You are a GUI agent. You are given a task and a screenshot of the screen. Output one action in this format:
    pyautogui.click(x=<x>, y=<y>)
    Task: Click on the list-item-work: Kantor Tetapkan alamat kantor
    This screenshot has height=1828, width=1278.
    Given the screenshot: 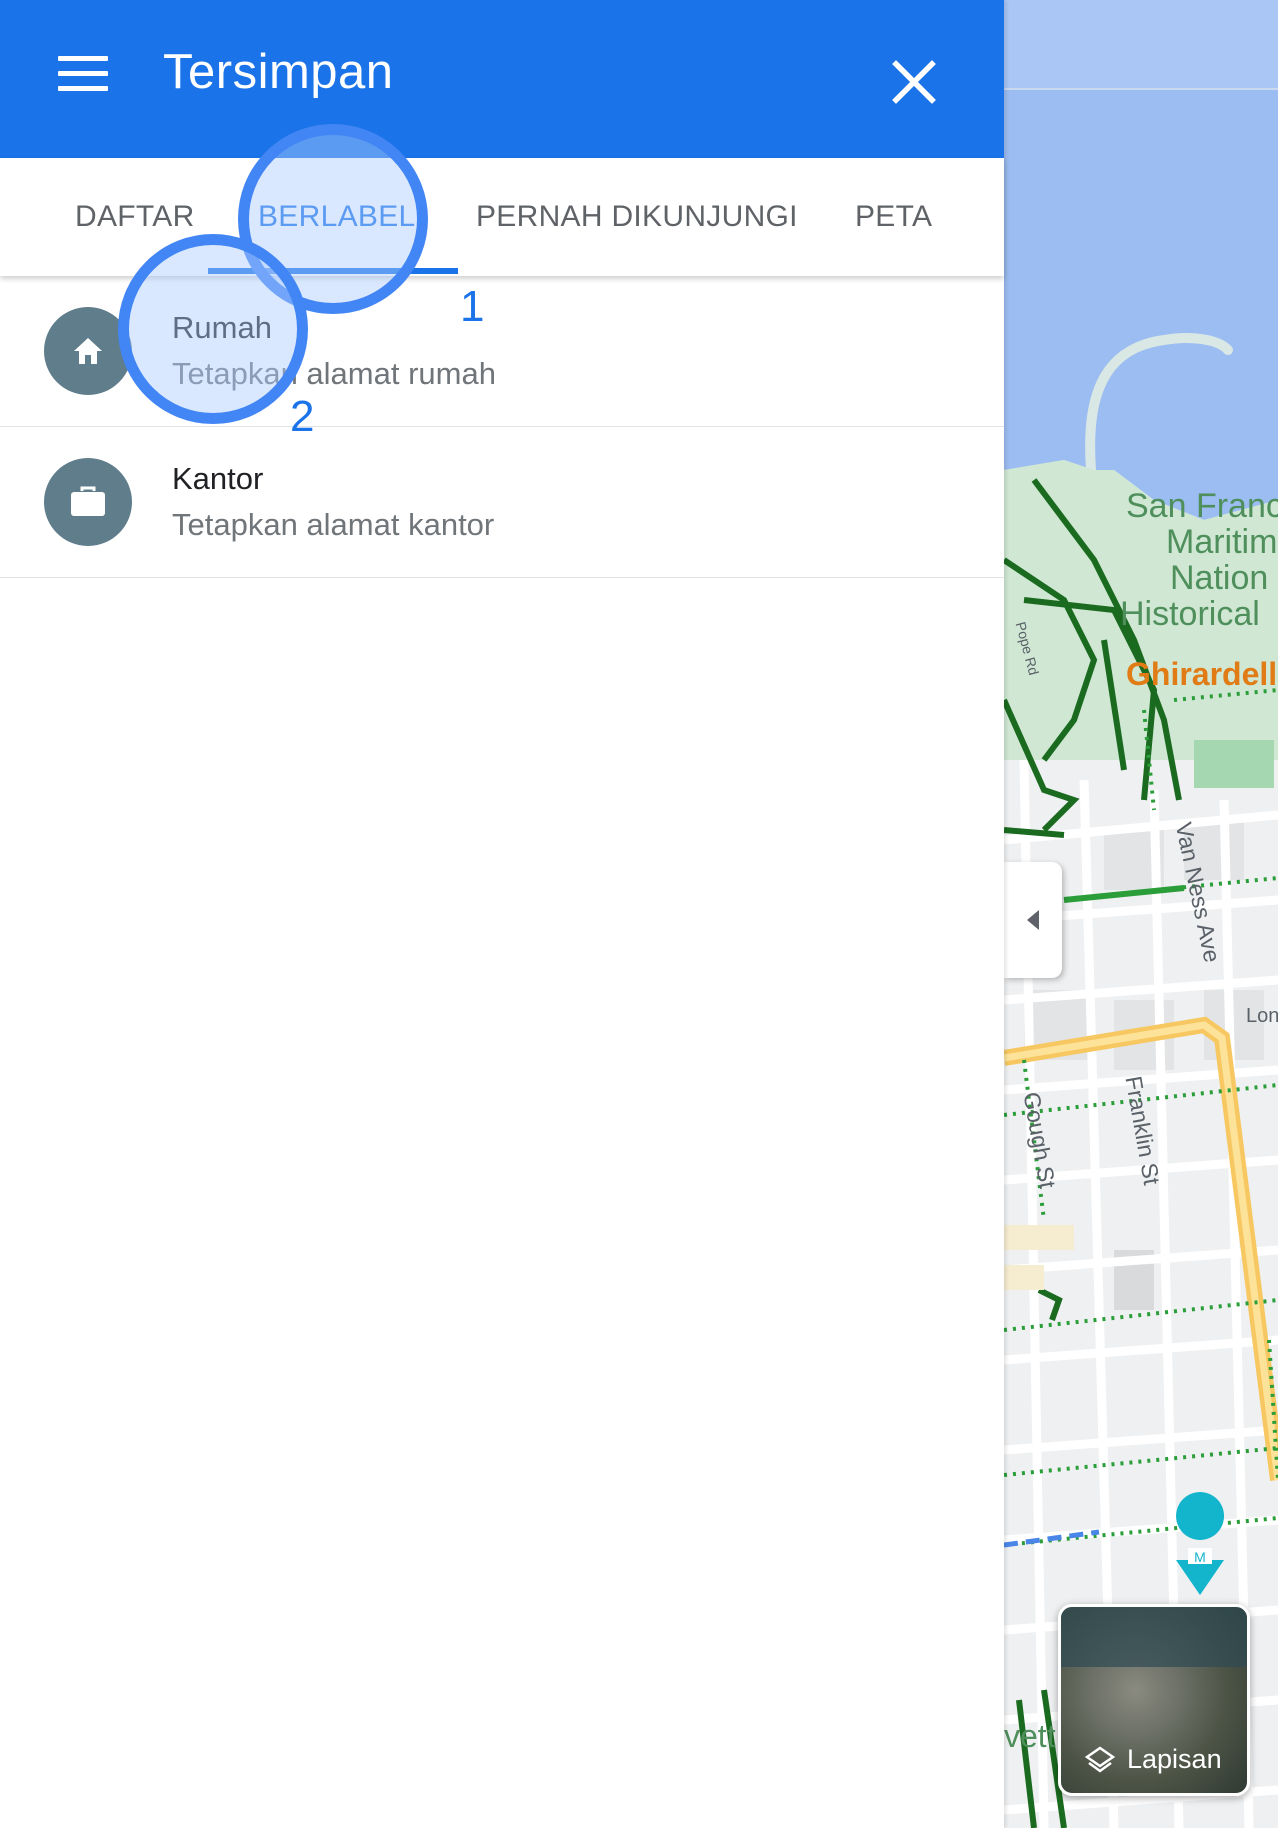 What is the action you would take?
    pyautogui.click(x=502, y=502)
    